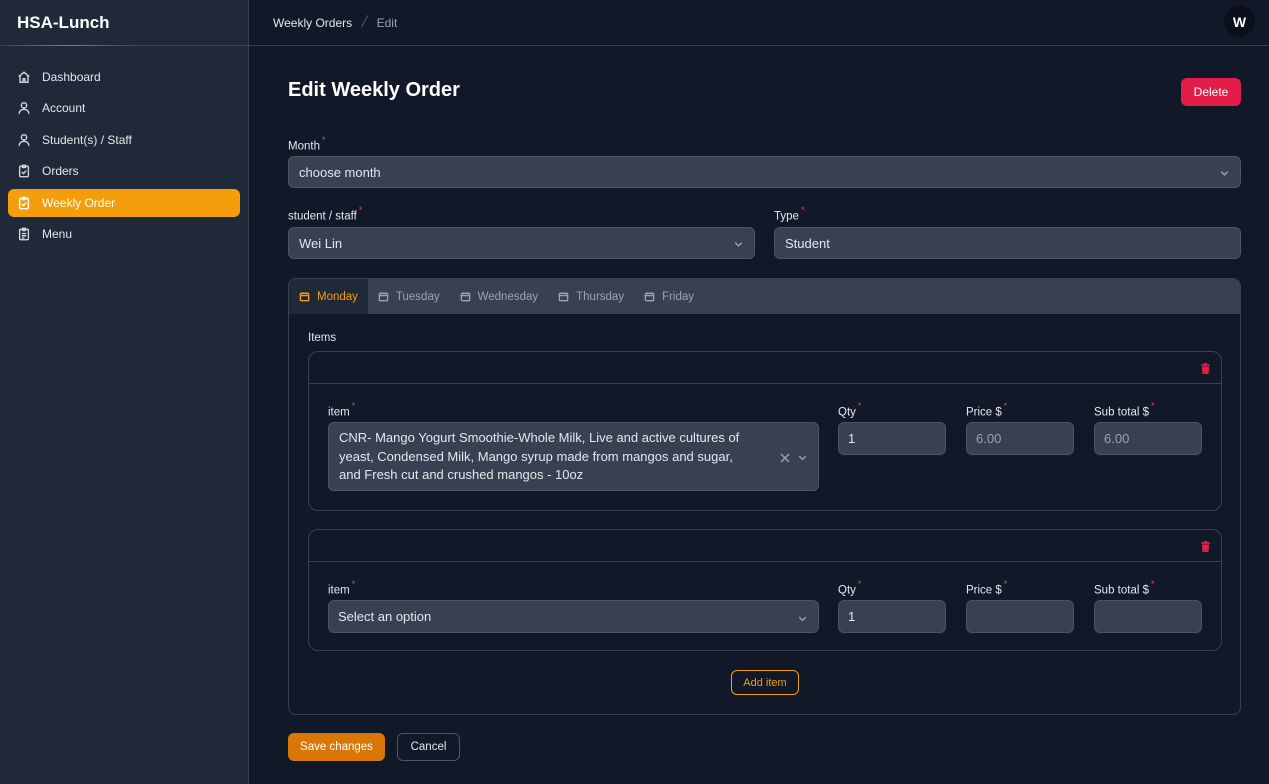  What do you see at coordinates (340, 172) in the screenshot?
I see `month-select-value: choose month` at bounding box center [340, 172].